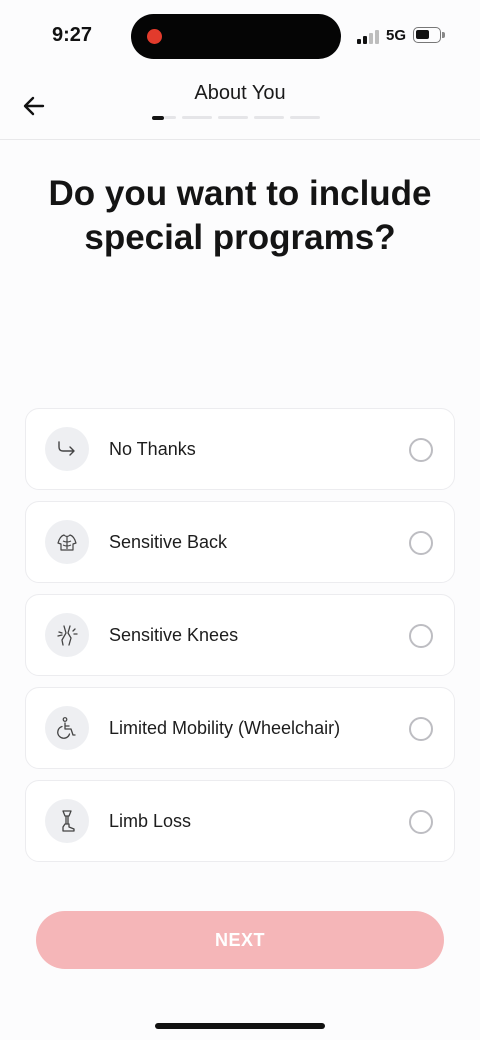 This screenshot has height=1040, width=480. I want to click on prosthetic-leg-icon, so click(67, 821).